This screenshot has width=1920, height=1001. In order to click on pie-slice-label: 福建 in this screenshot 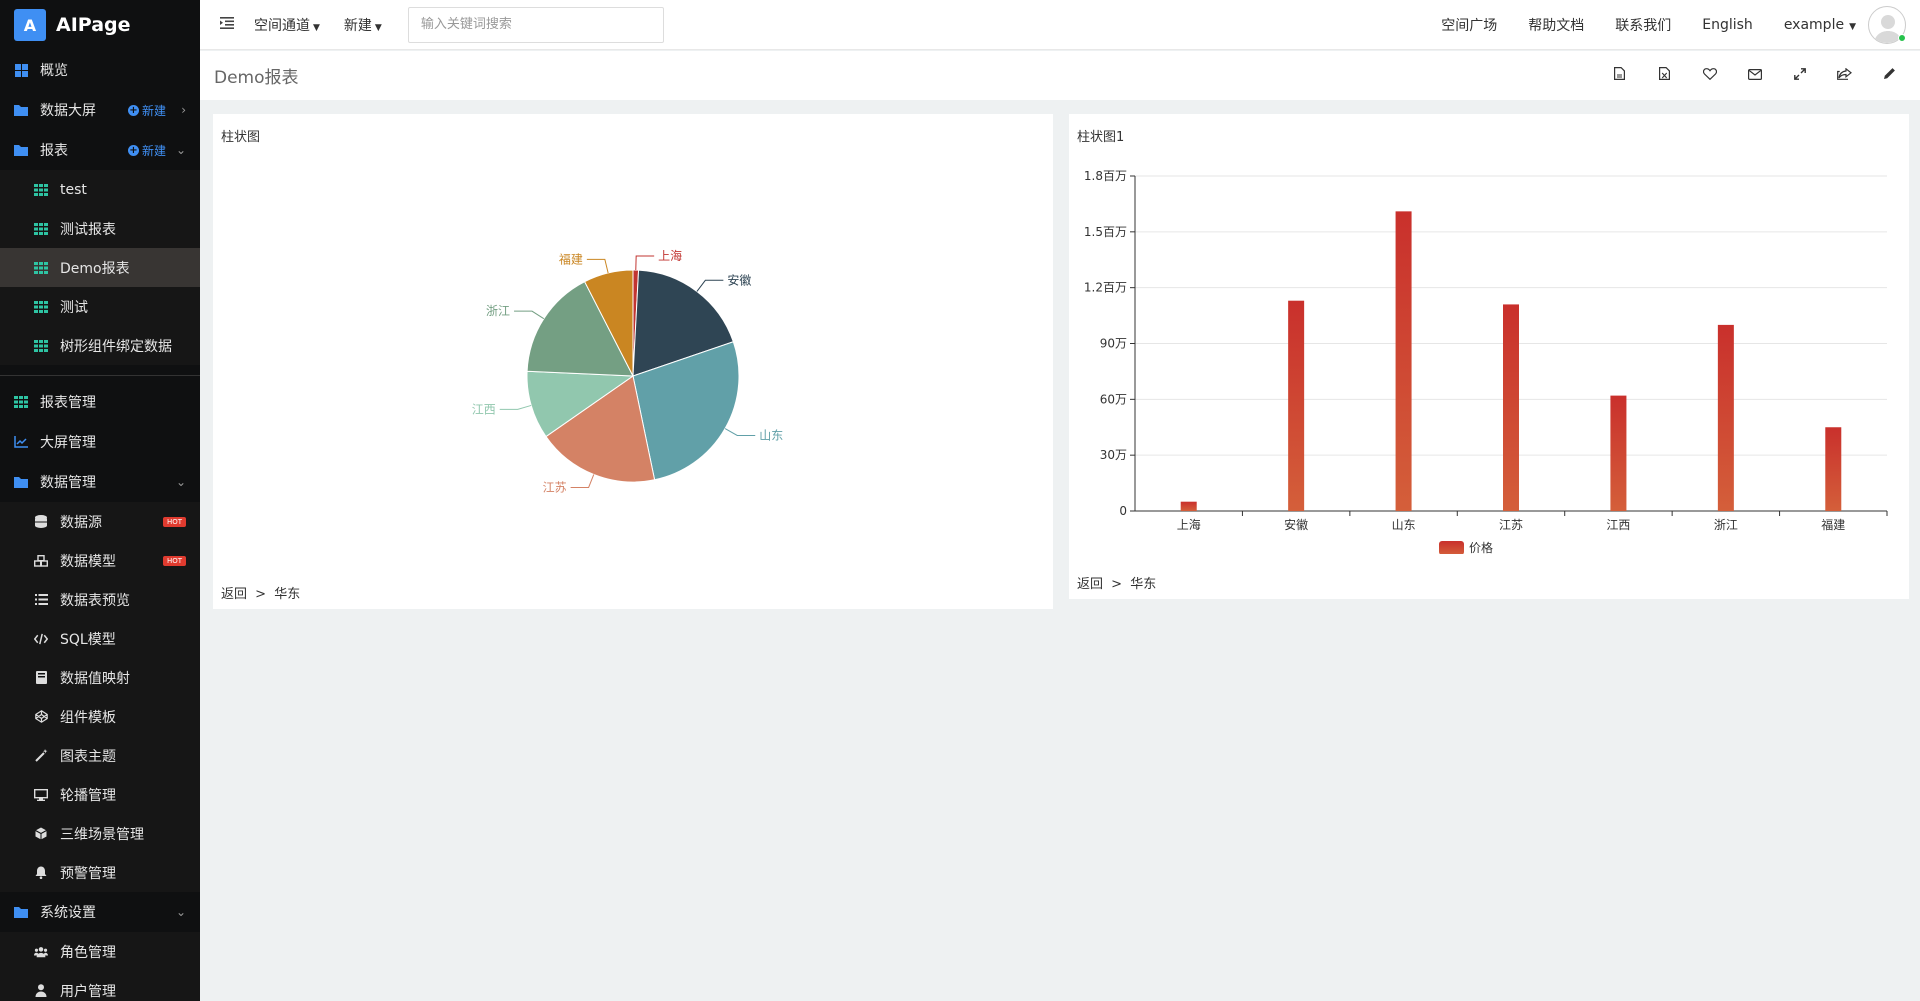, I will do `click(571, 258)`.